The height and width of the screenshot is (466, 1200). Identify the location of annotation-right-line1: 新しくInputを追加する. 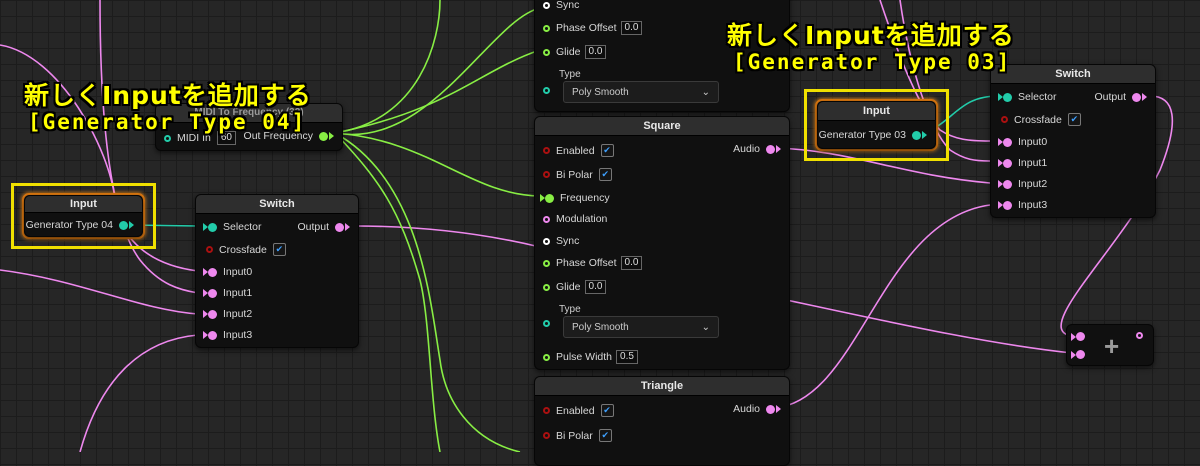
(871, 35).